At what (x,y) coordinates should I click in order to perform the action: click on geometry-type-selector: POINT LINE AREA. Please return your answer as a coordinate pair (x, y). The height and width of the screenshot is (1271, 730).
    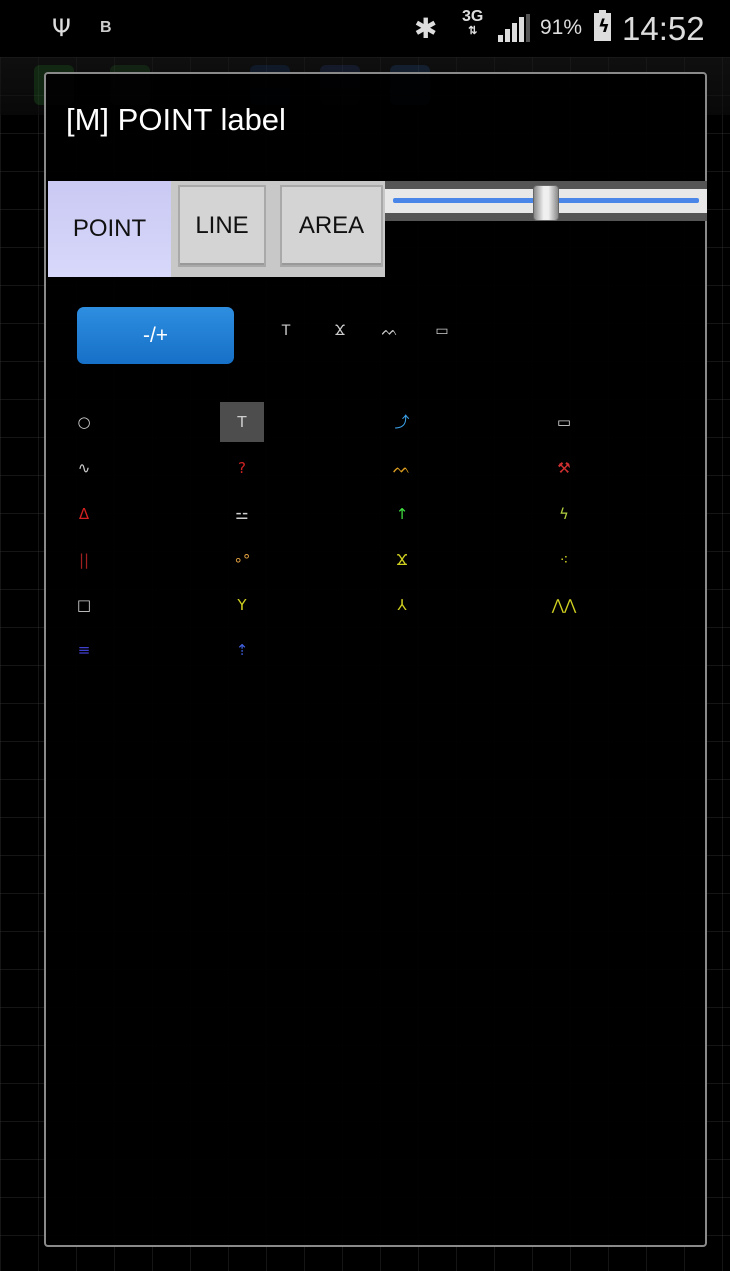
    Looking at the image, I should click on (216, 229).